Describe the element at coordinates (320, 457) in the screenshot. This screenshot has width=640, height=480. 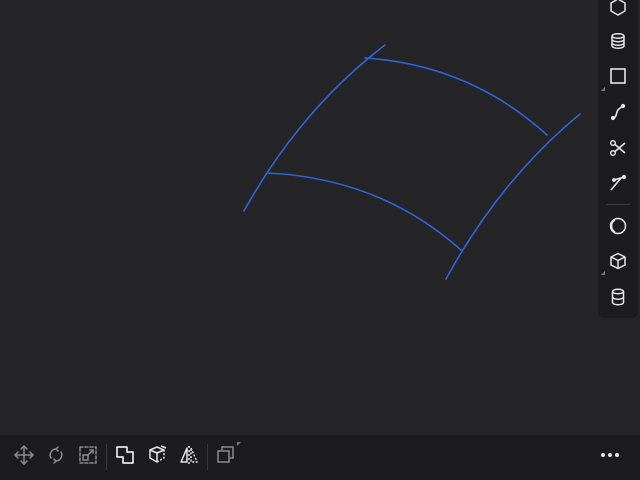
I see `bottom-toolbar` at that location.